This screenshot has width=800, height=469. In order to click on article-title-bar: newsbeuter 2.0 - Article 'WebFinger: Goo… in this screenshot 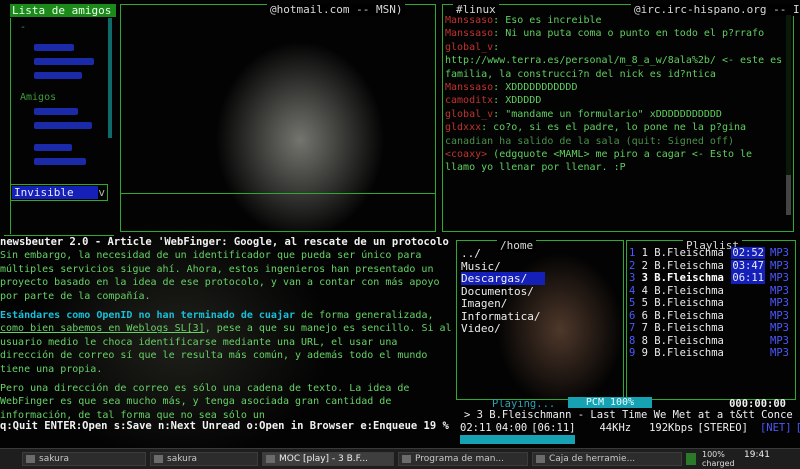, I will do `click(224, 242)`.